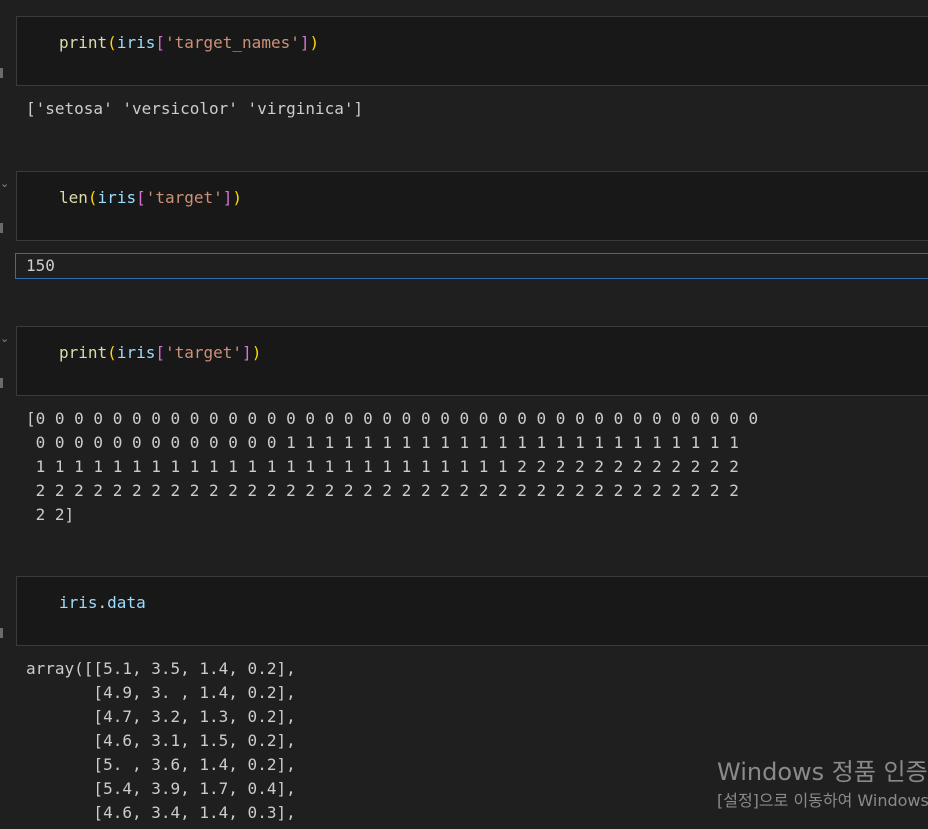 The height and width of the screenshot is (829, 928). I want to click on cell-output-2: 150, so click(40, 265).